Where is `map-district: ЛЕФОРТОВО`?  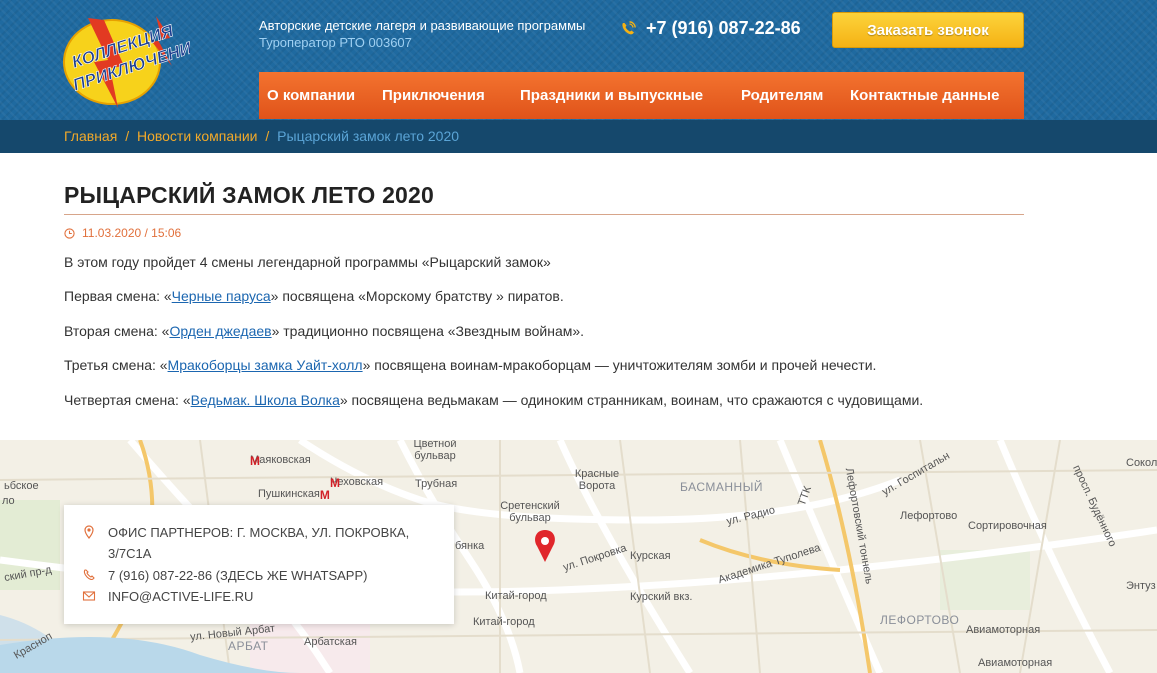
map-district: ЛЕФОРТОВО is located at coordinates (920, 620).